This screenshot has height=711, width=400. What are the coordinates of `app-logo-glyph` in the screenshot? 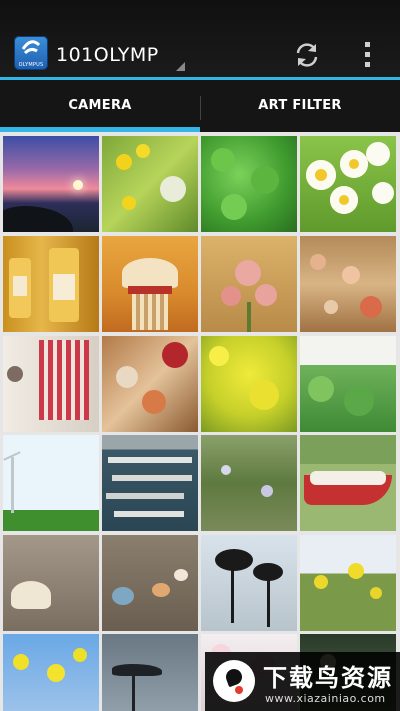 It's located at (31, 47).